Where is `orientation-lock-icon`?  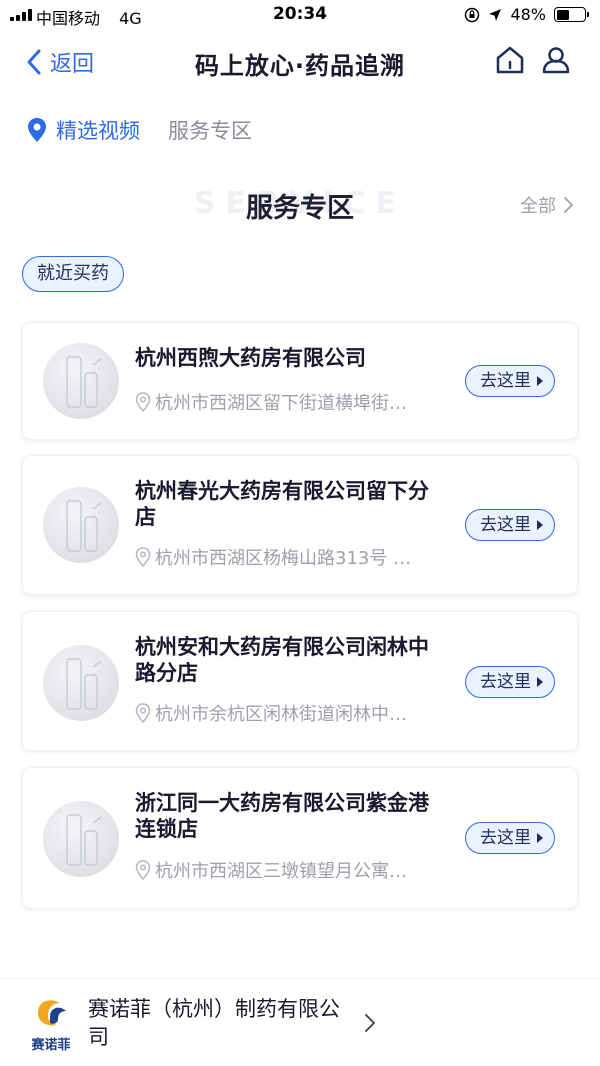
orientation-lock-icon is located at coordinates (472, 14).